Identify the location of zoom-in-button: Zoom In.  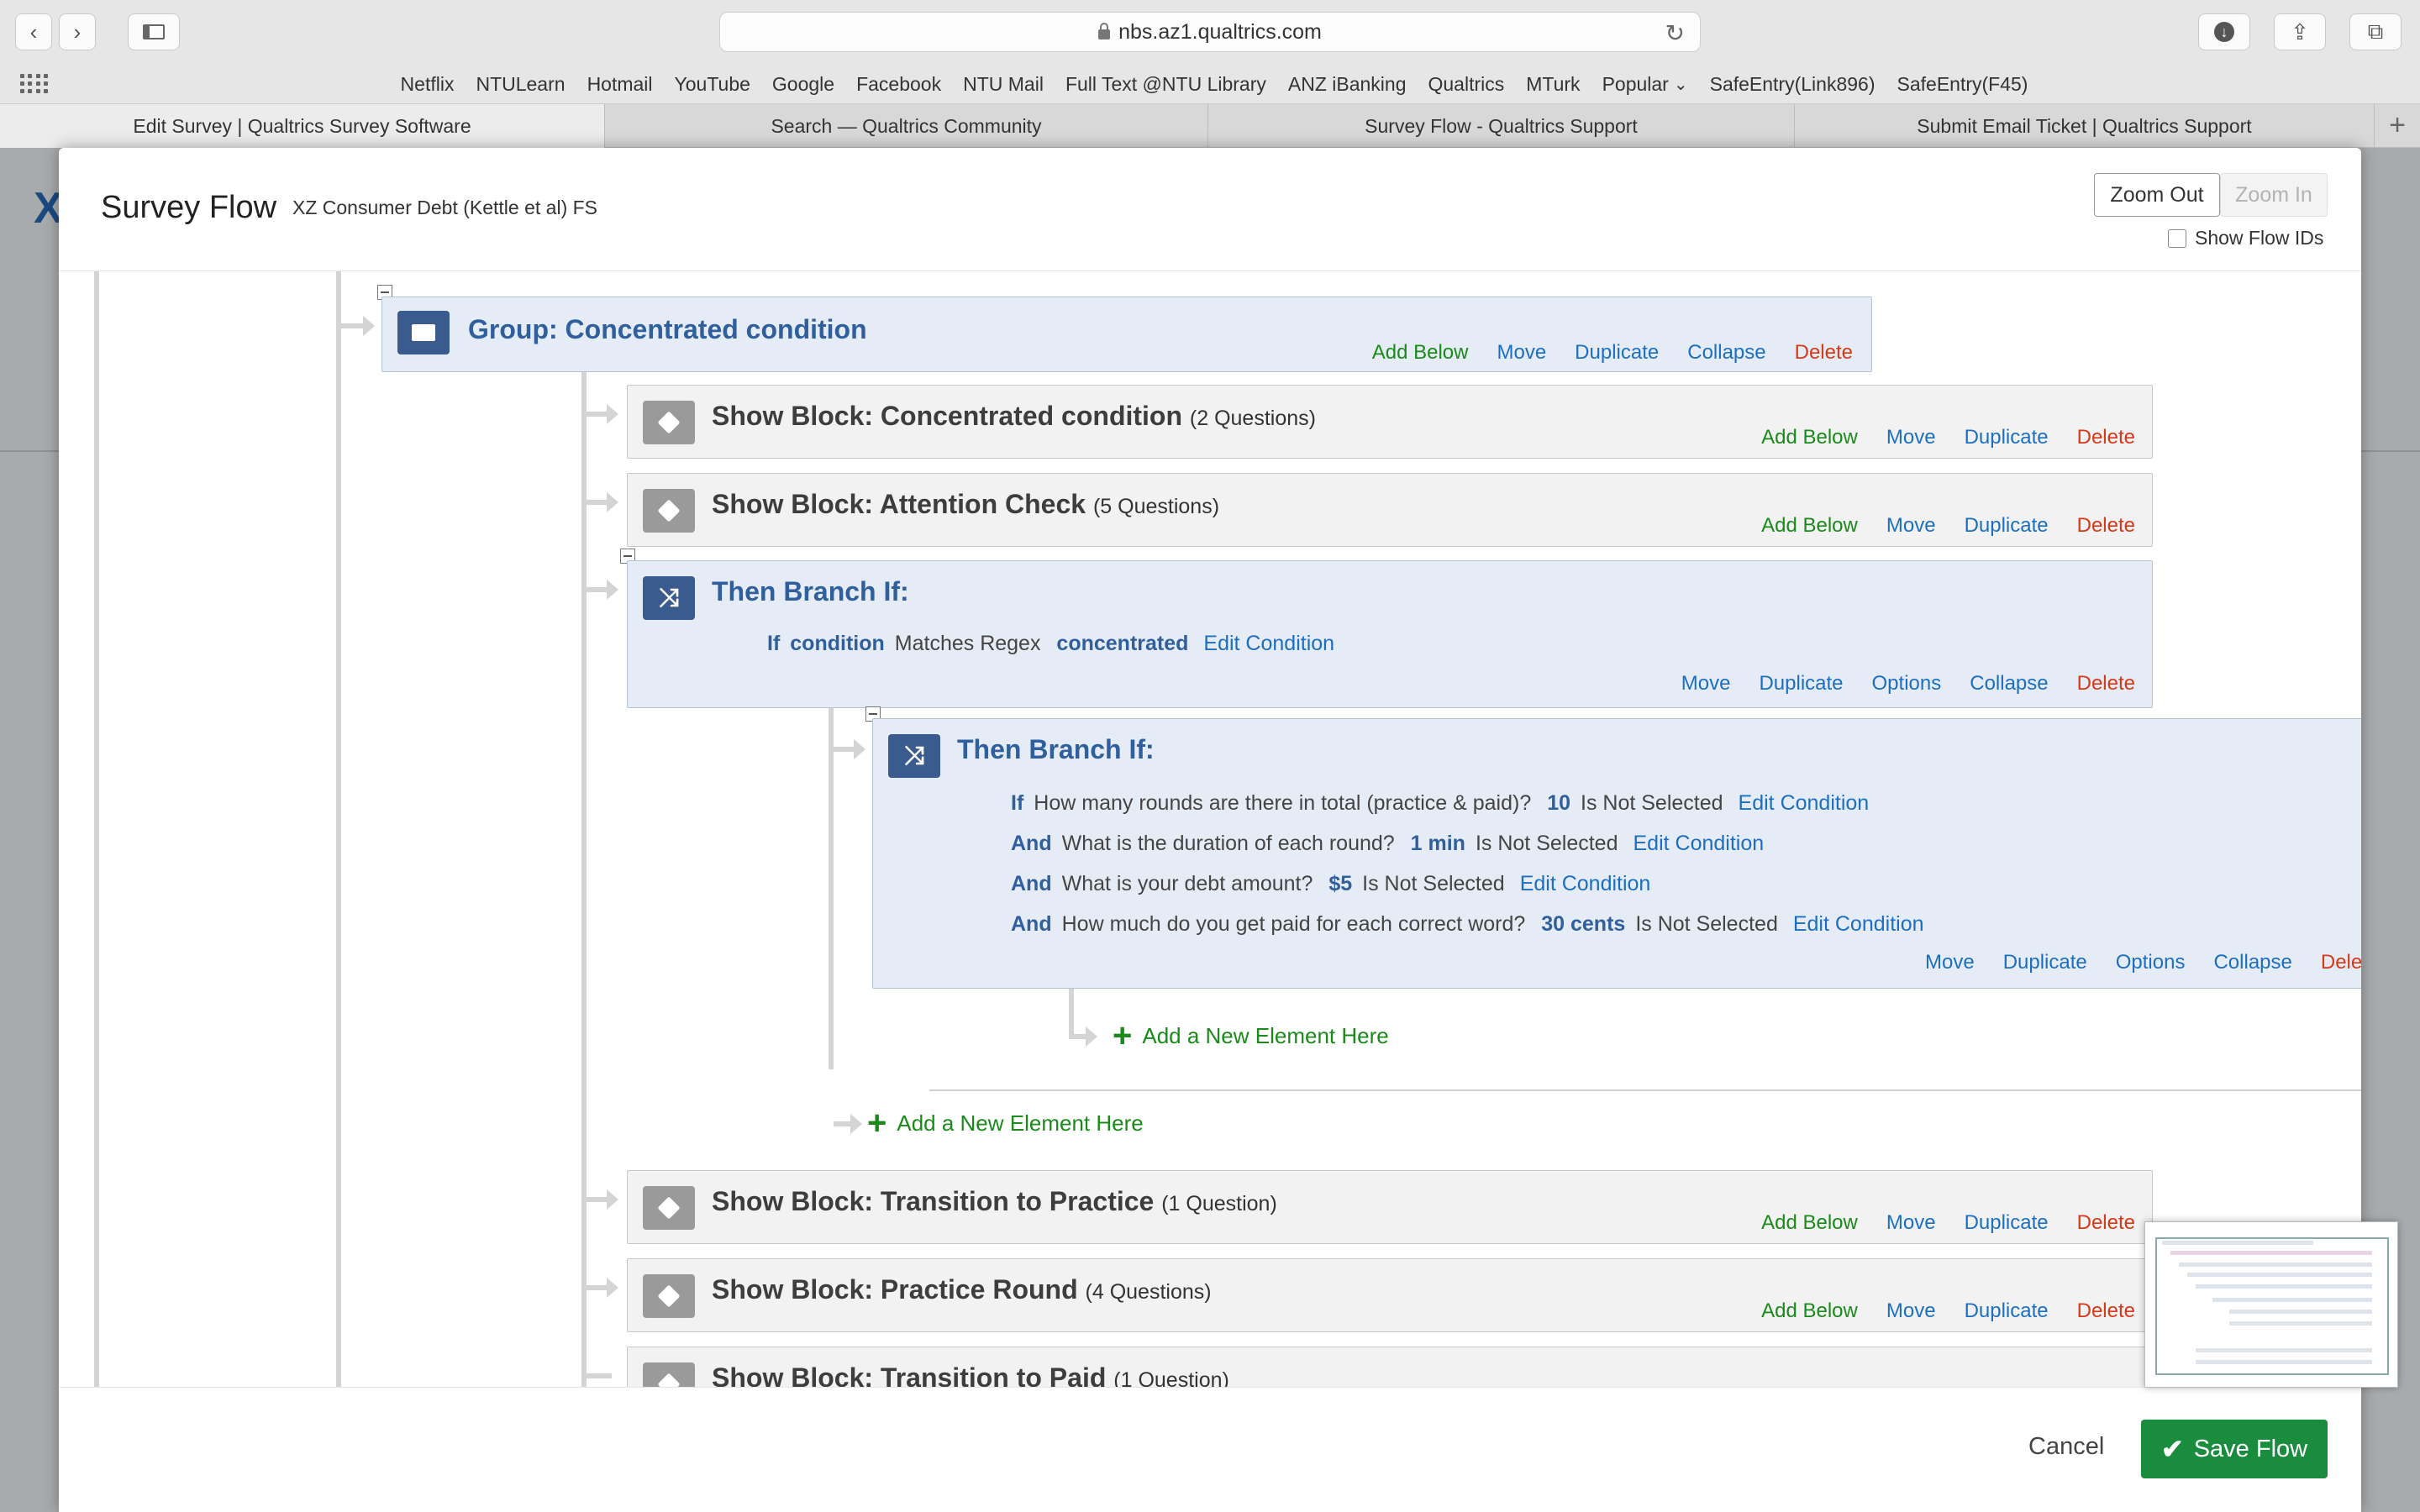
(2274, 195).